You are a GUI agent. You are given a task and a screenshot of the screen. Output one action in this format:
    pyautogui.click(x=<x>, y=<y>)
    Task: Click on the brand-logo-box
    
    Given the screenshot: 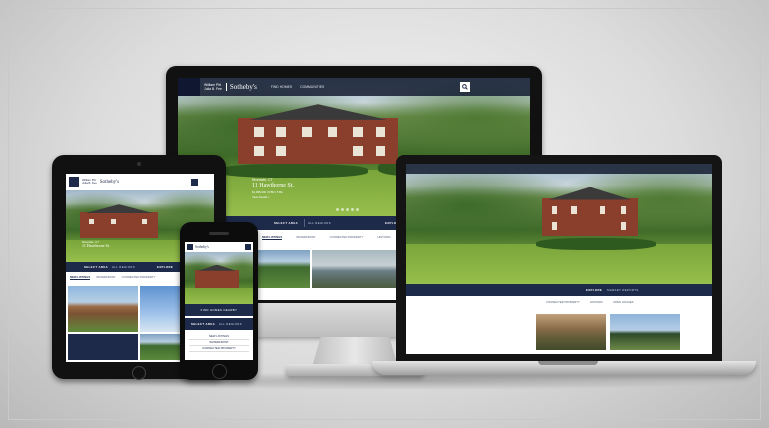 What is the action you would take?
    pyautogui.click(x=189, y=87)
    